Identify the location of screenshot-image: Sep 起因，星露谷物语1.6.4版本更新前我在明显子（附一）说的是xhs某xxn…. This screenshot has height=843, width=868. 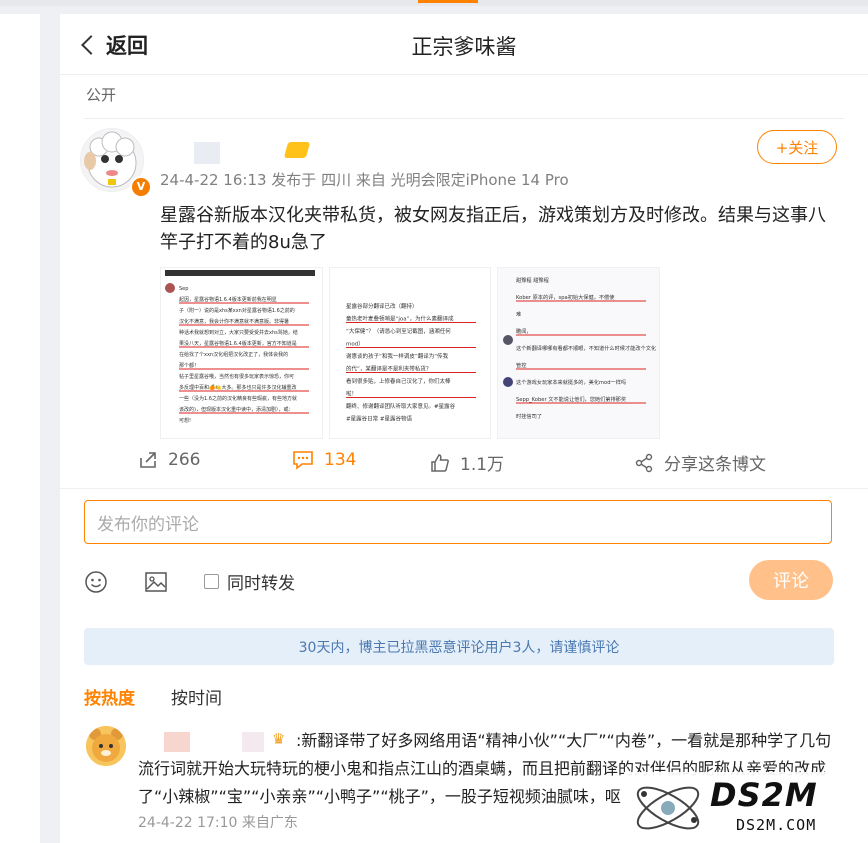
(241, 353).